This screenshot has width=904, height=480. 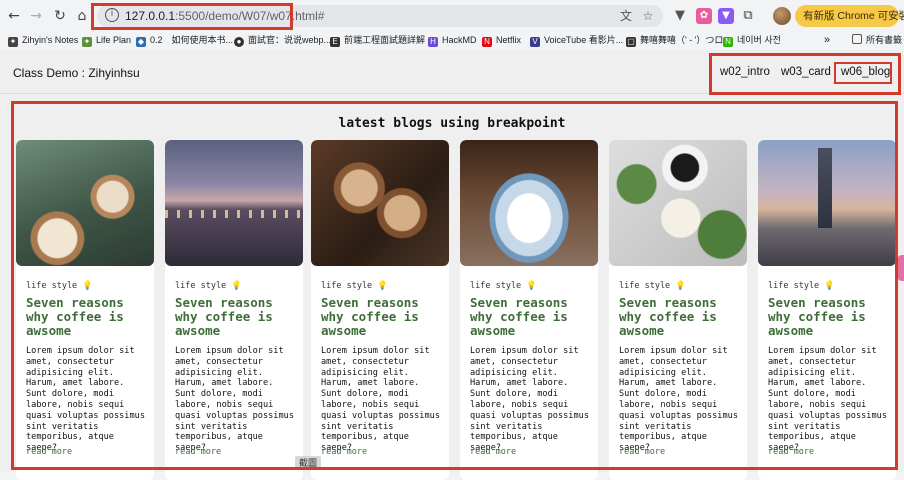 I want to click on bookmark-label: Netflix, so click(x=509, y=40).